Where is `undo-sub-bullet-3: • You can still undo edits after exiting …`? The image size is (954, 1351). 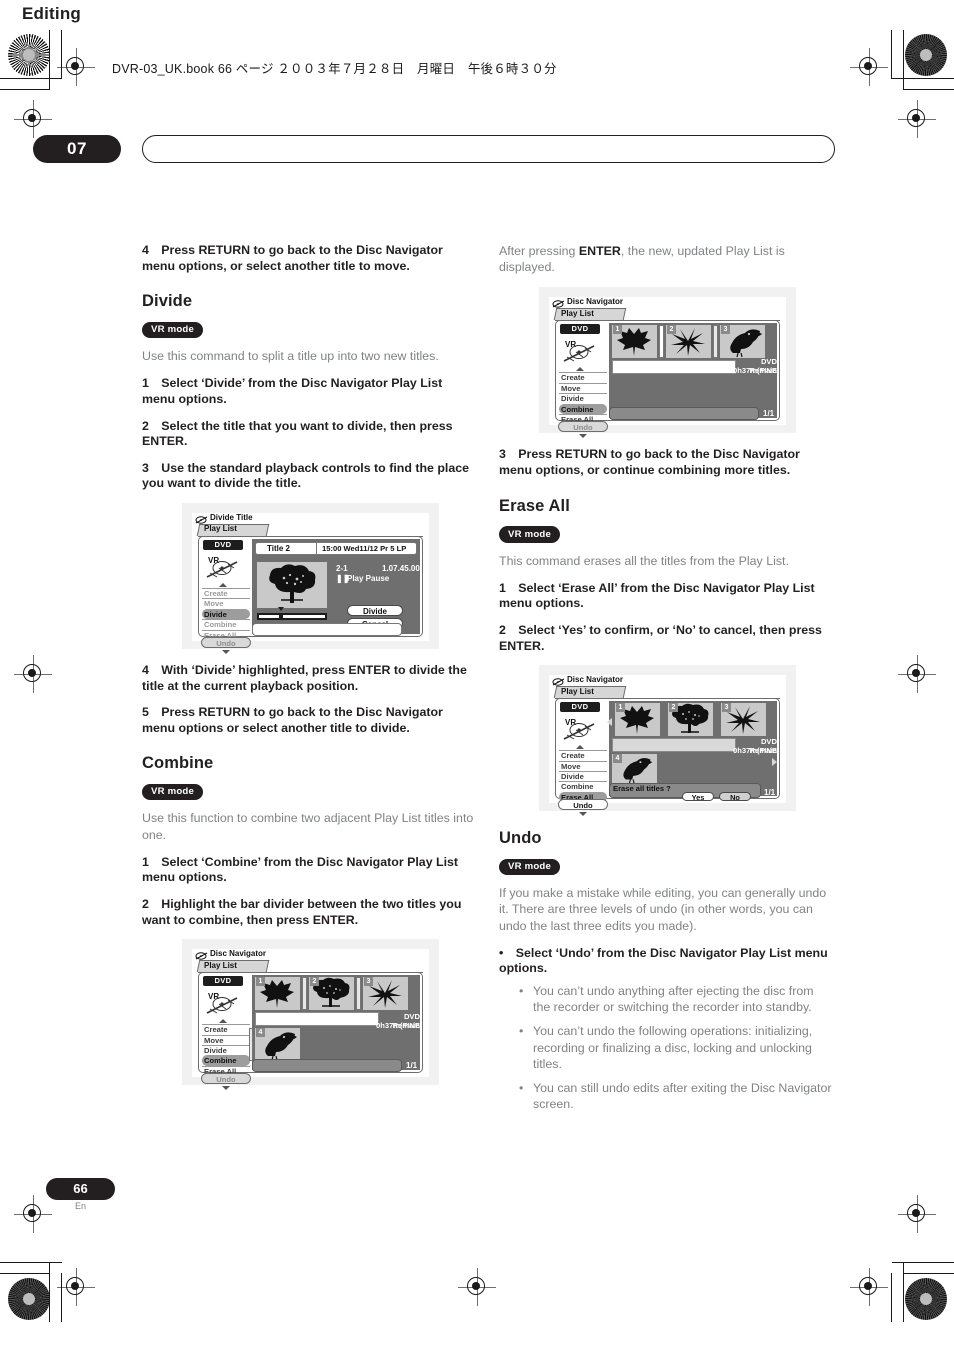 undo-sub-bullet-3: • You can still undo edits after exiting … is located at coordinates (675, 1096).